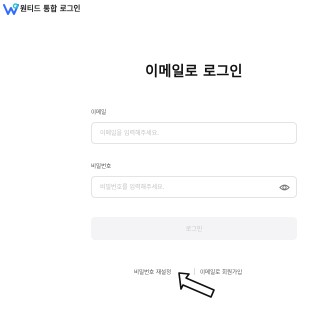 The width and height of the screenshot is (320, 312). What do you see at coordinates (185, 187) in the screenshot?
I see `password-input` at bounding box center [185, 187].